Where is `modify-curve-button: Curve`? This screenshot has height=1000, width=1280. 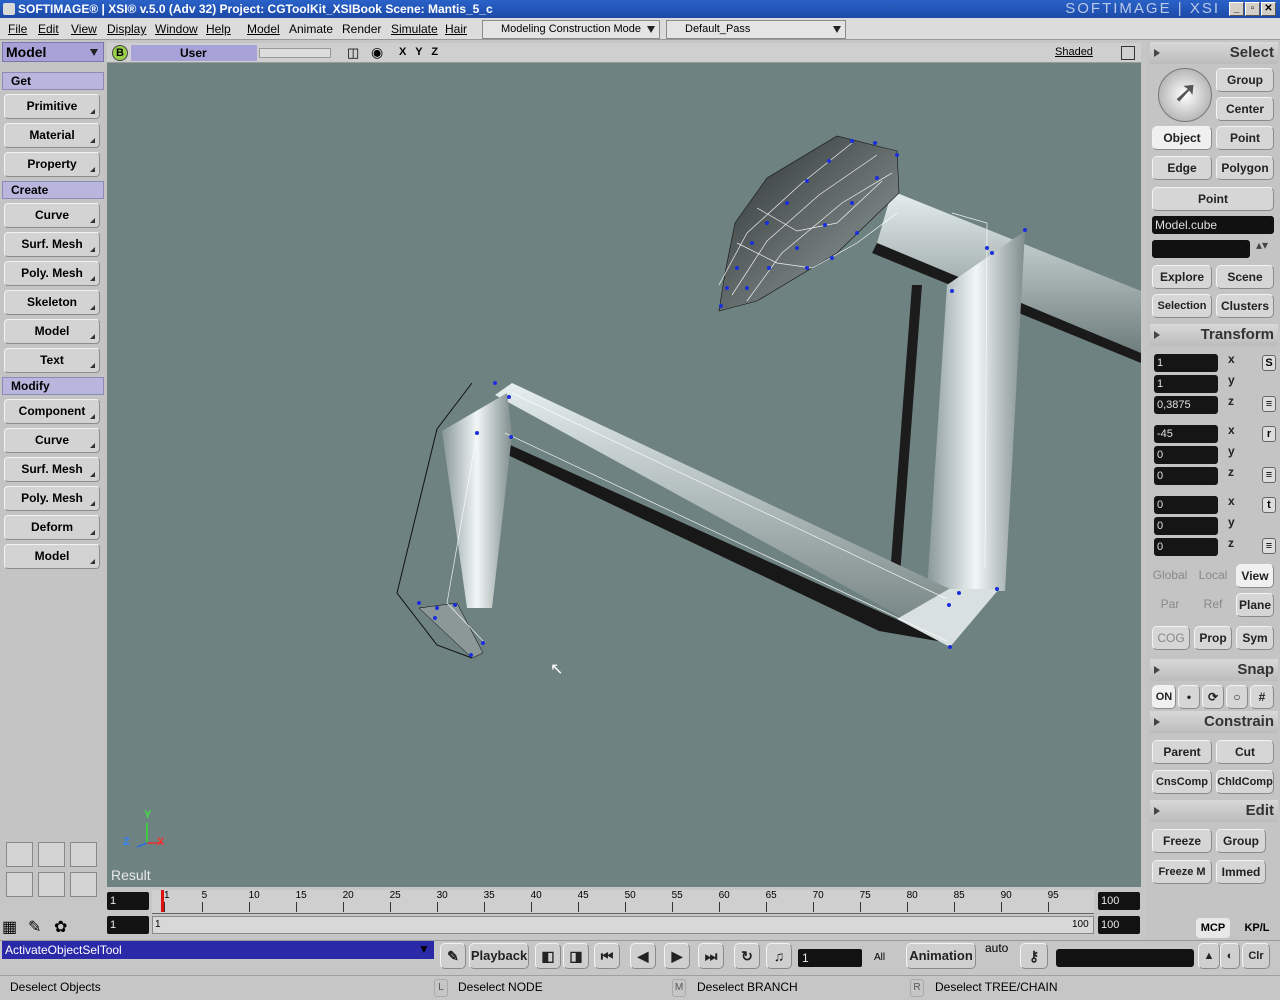 modify-curve-button: Curve is located at coordinates (52, 440).